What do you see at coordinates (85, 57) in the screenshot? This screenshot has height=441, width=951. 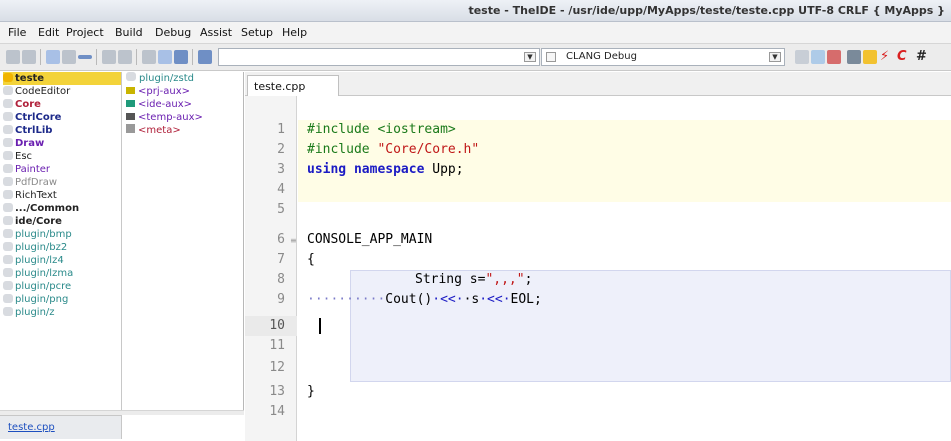 I see `minus-icon` at bounding box center [85, 57].